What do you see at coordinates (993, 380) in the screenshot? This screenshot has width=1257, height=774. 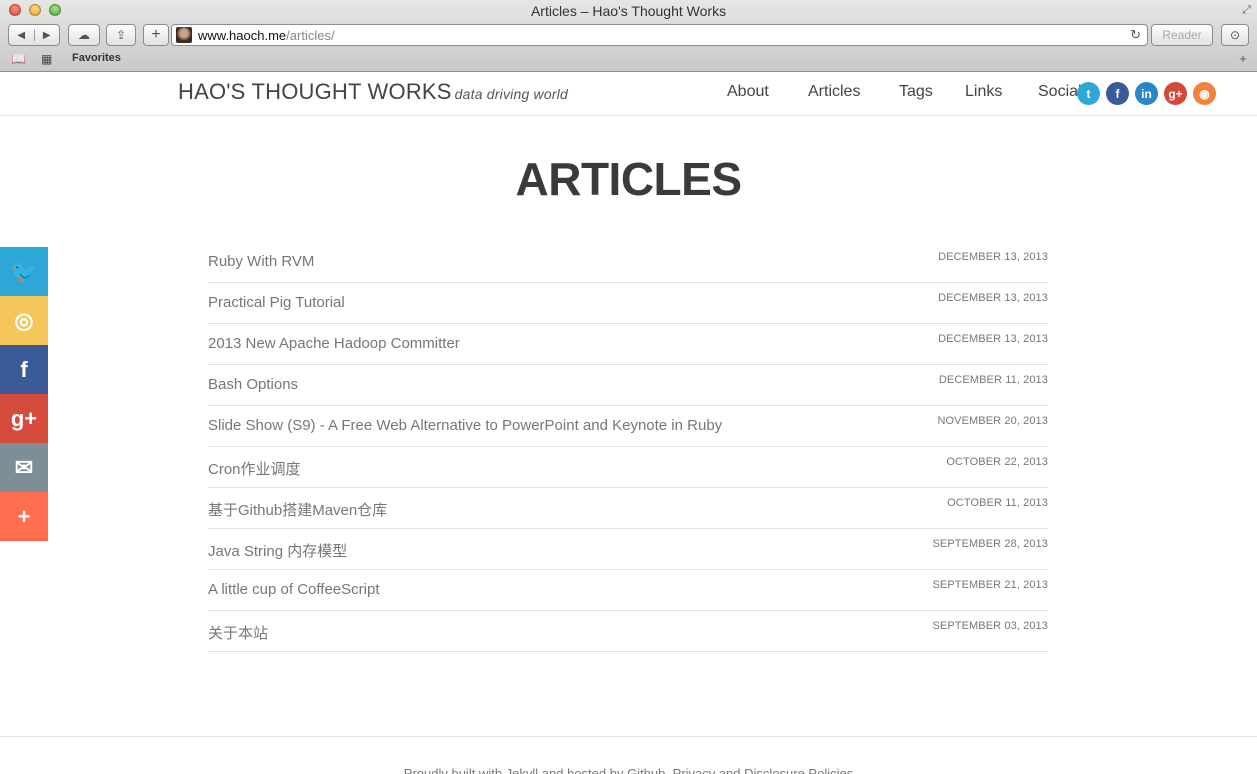 I see `article-date: DECEMBER 11, 2013` at bounding box center [993, 380].